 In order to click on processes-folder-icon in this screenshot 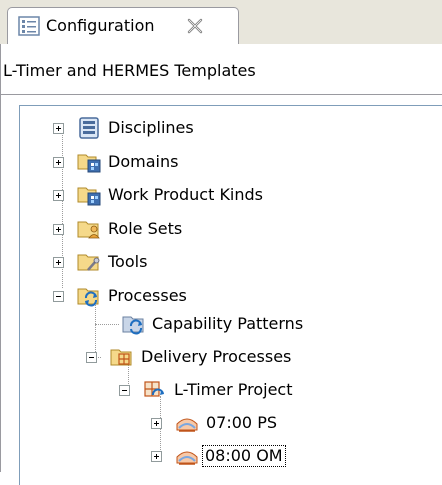, I will do `click(88, 297)`.